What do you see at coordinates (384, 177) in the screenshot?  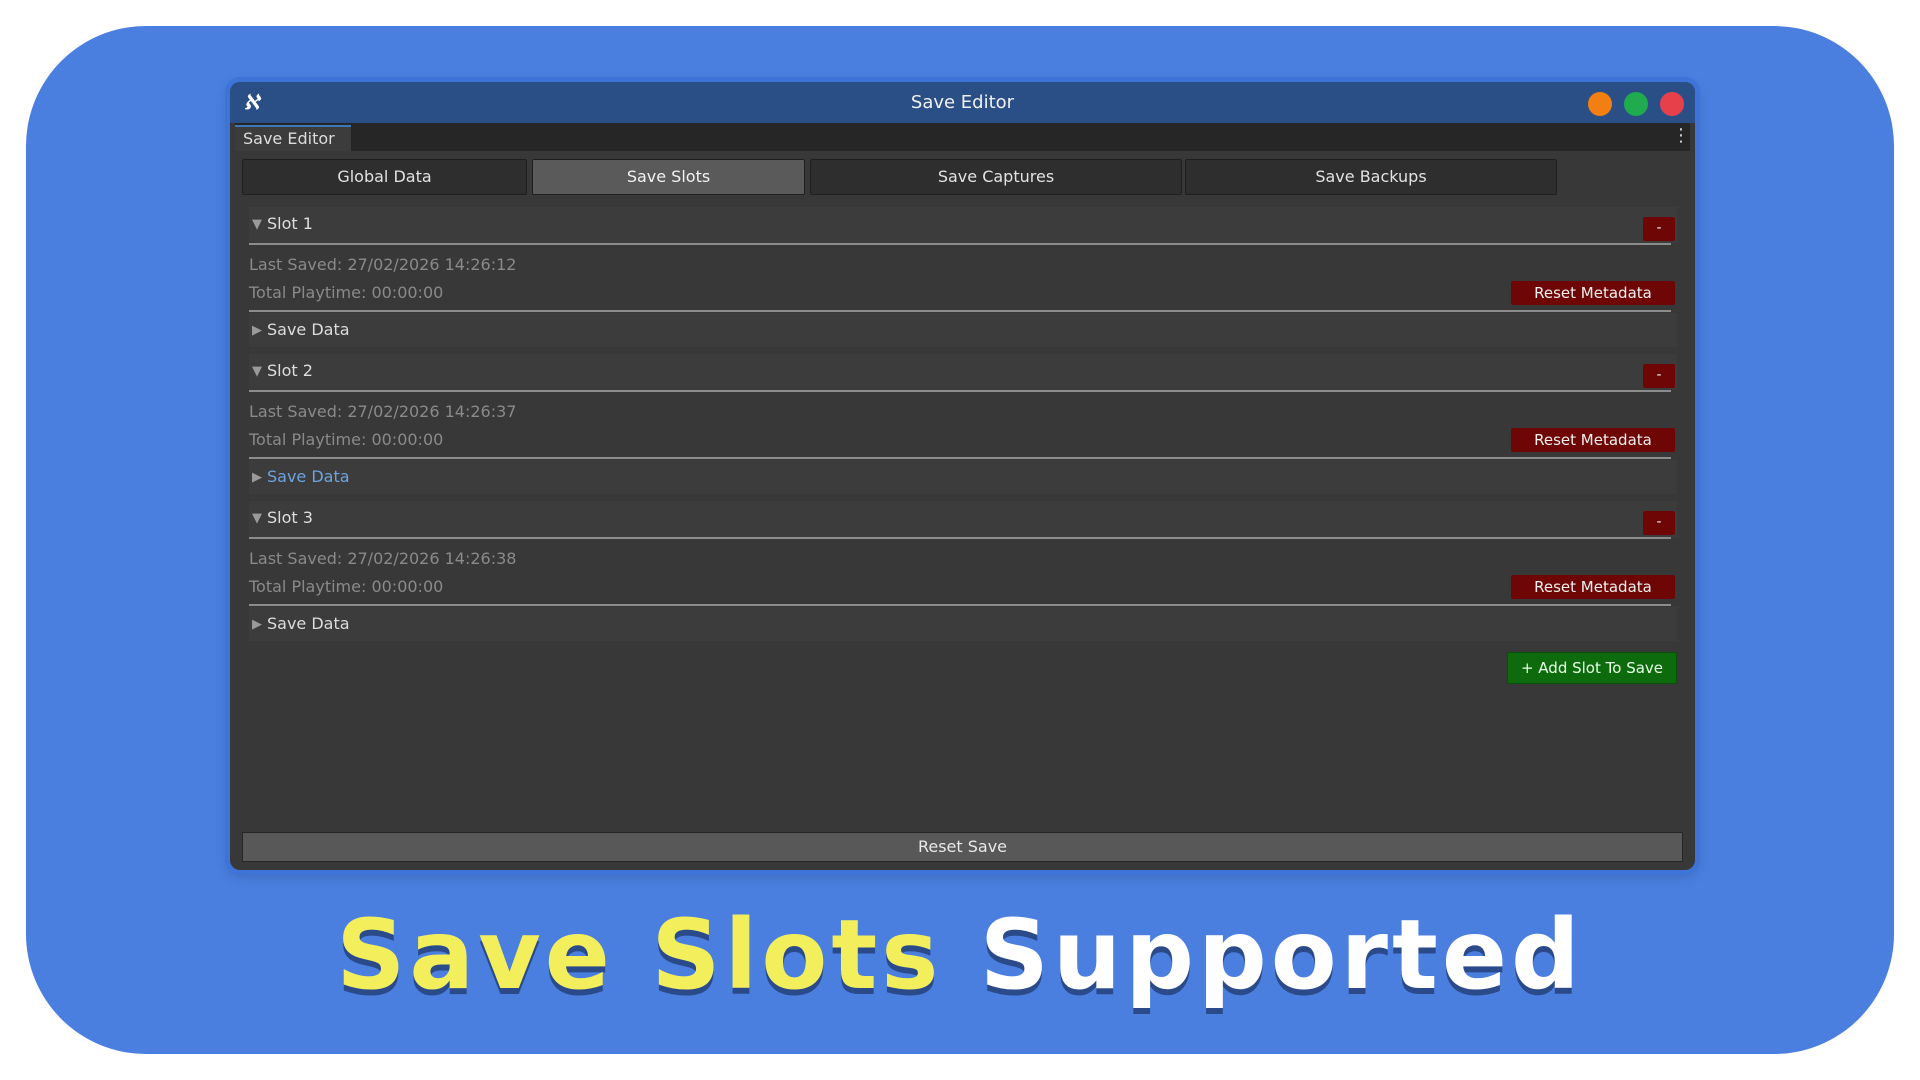 I see `tab-global-data: Global Data` at bounding box center [384, 177].